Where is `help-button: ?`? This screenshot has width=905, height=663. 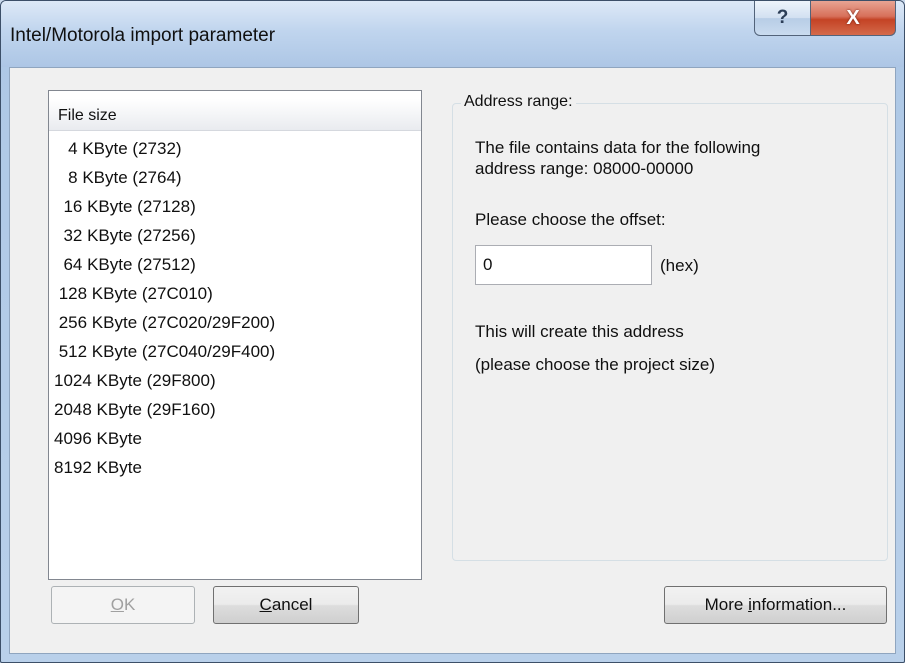
help-button: ? is located at coordinates (782, 18).